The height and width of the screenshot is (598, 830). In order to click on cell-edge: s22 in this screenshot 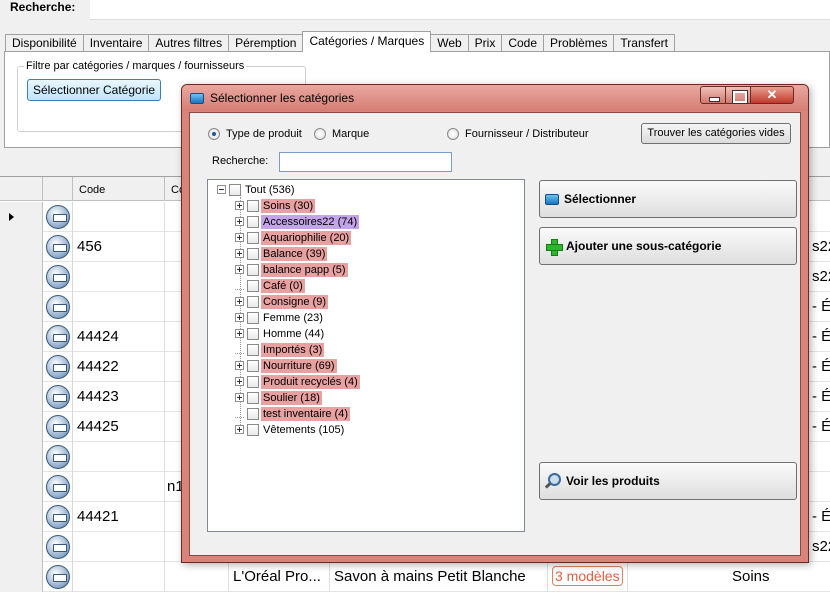, I will do `click(819, 247)`.